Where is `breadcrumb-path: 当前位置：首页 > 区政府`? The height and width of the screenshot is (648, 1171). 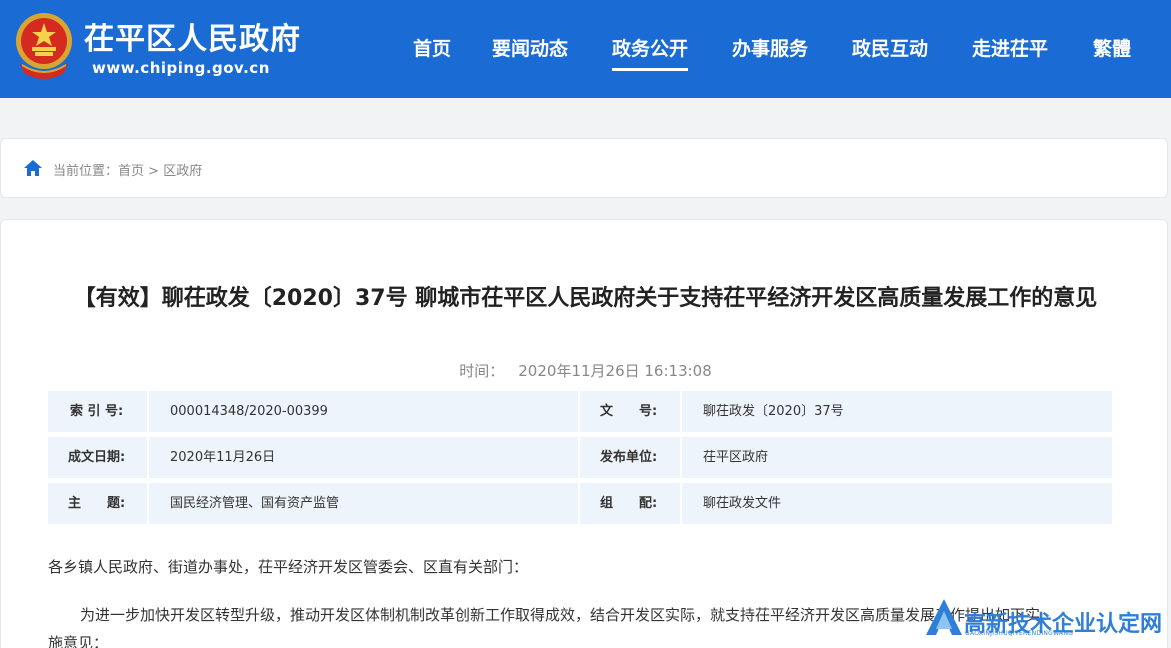 breadcrumb-path: 当前位置：首页 > 区政府 is located at coordinates (127, 169).